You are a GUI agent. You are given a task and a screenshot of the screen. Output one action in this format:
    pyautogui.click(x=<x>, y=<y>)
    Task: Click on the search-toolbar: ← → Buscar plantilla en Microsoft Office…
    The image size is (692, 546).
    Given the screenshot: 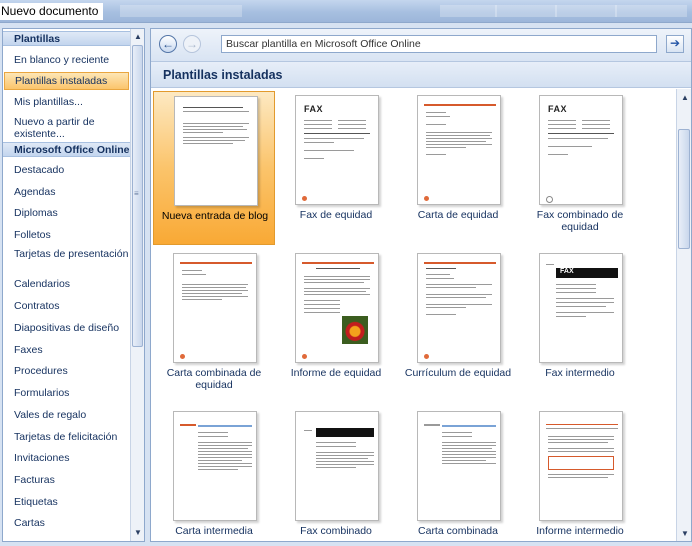 What is the action you would take?
    pyautogui.click(x=421, y=45)
    